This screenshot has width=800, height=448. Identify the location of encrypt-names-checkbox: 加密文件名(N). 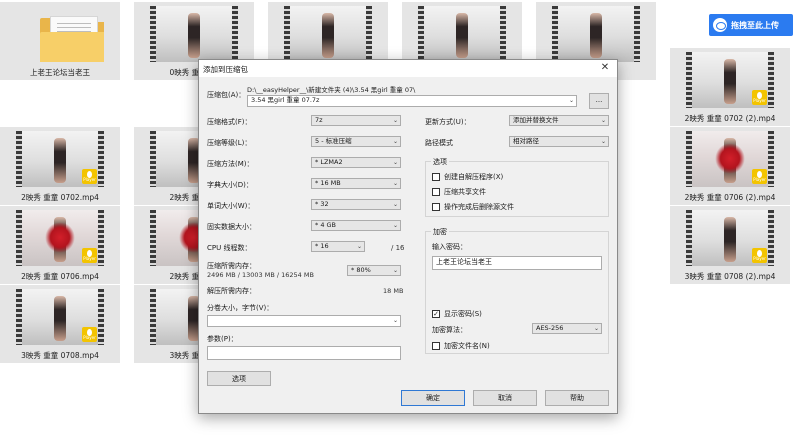
(461, 346).